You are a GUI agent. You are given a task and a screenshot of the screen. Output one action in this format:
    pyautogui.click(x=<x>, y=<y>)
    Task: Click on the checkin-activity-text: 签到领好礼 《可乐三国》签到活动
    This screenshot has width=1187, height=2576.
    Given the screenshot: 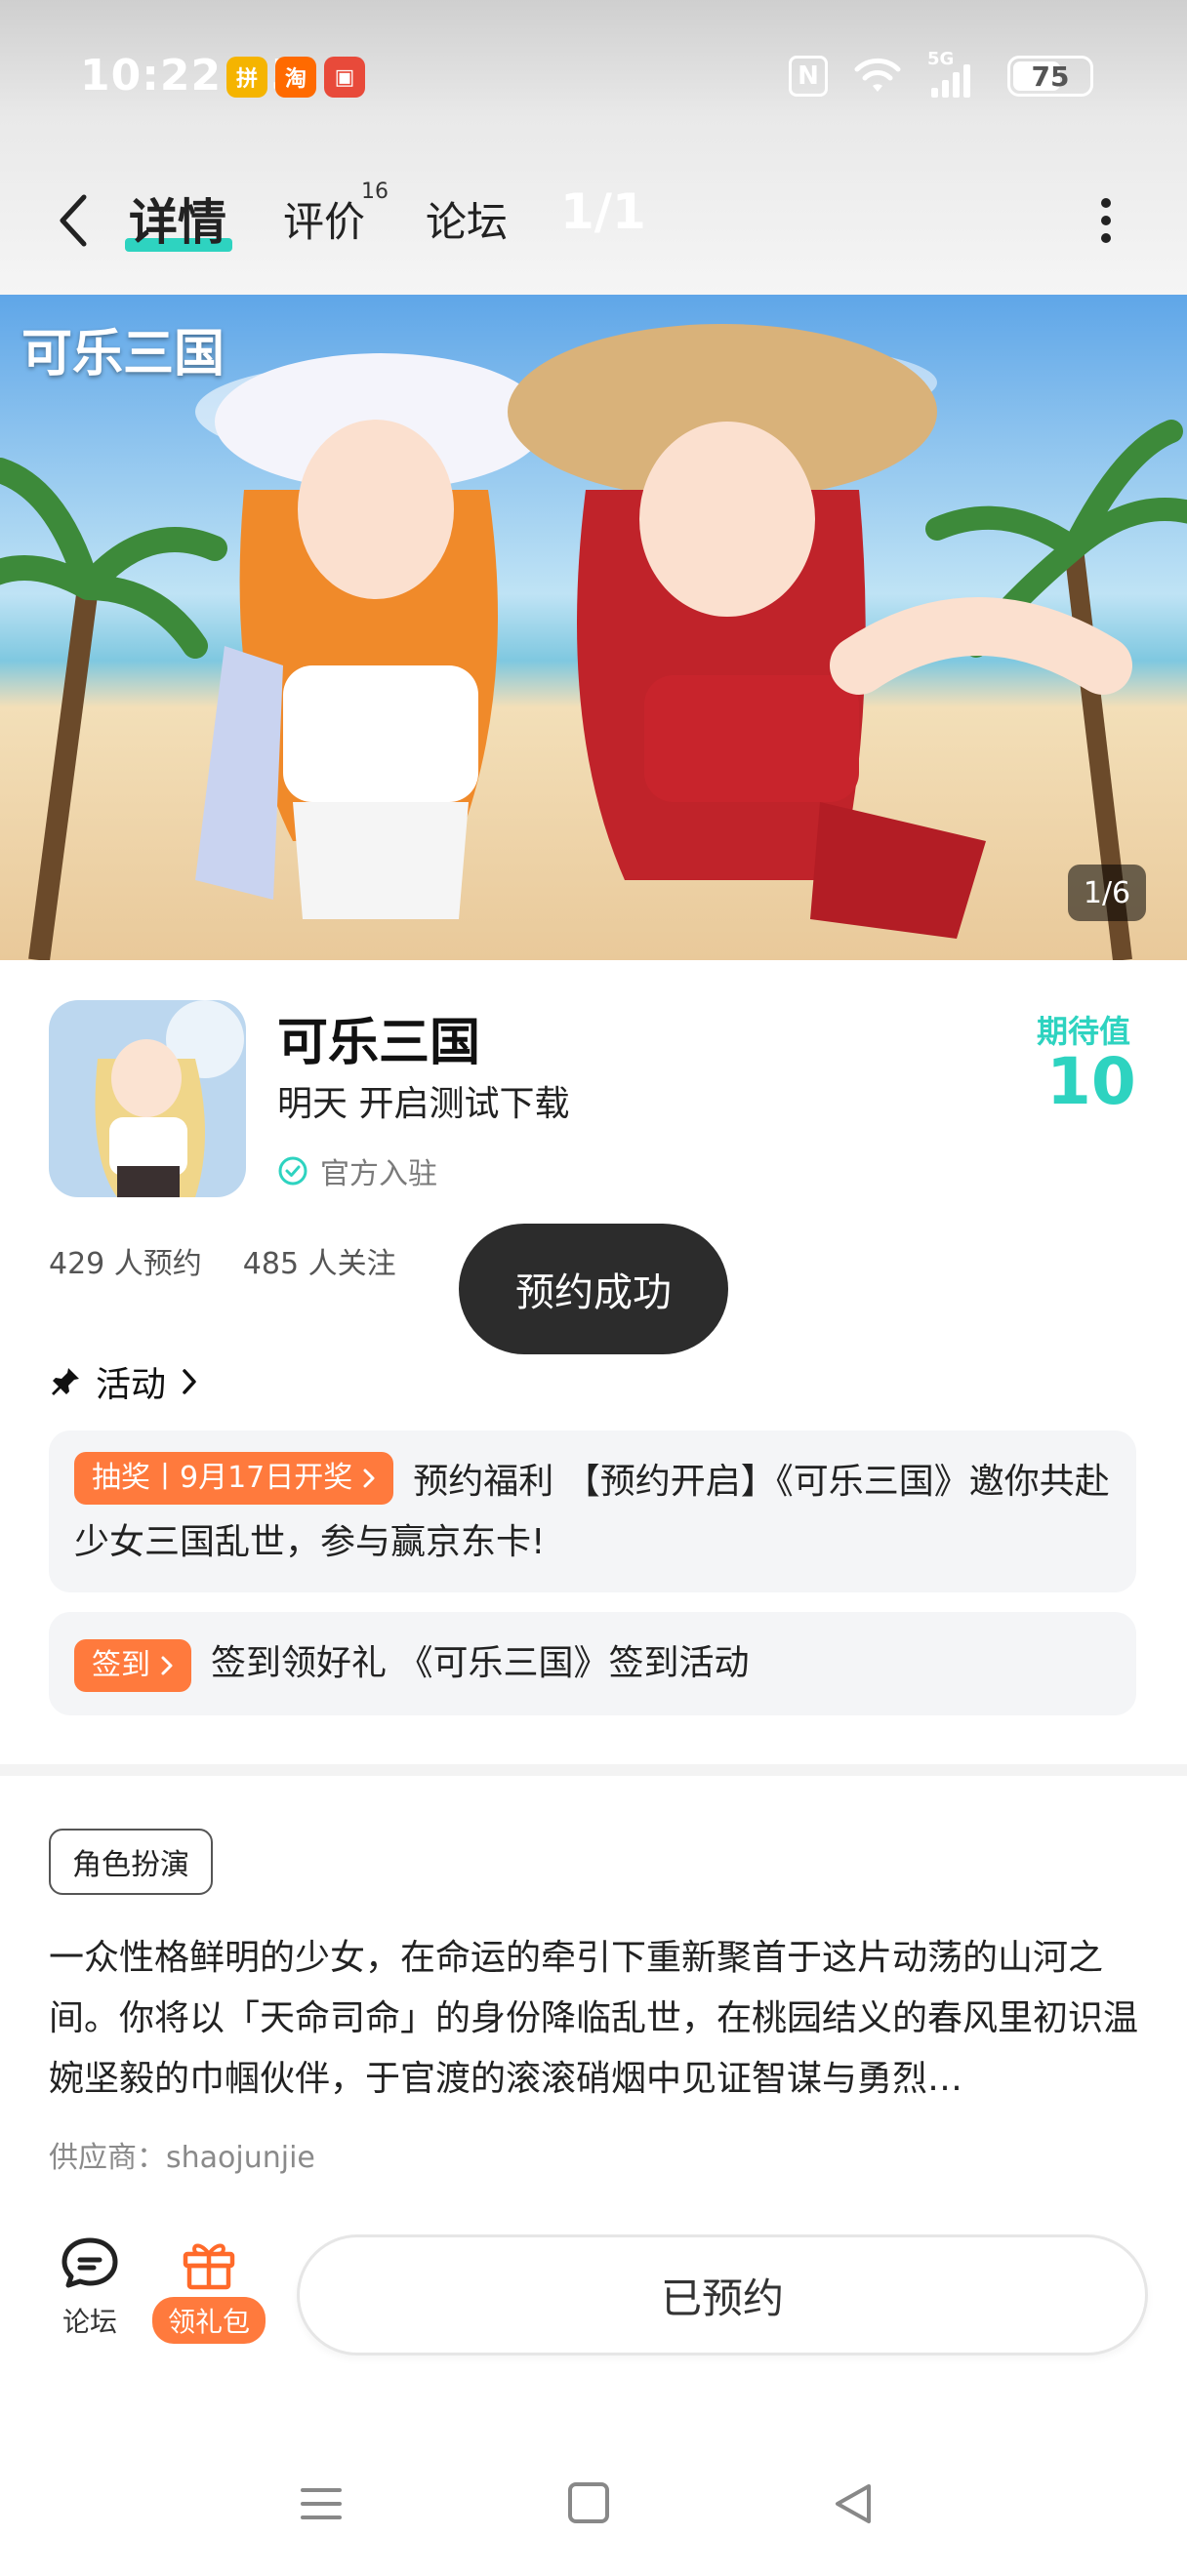 What is the action you would take?
    pyautogui.click(x=480, y=1663)
    